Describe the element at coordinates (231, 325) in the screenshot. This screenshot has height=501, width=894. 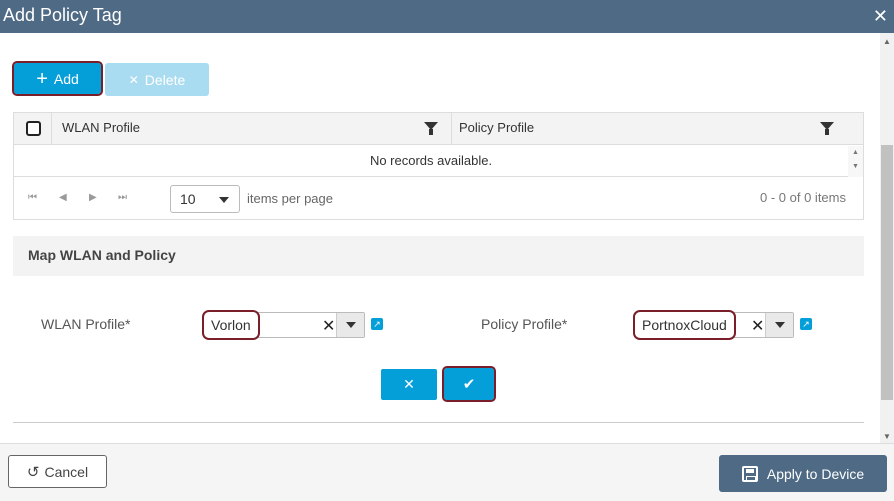
I see `wlan-profile-value: Vorlon` at that location.